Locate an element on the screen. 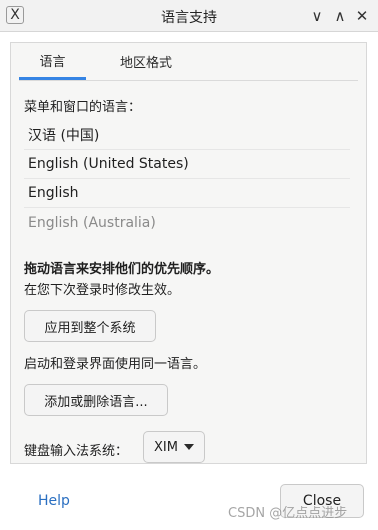  input-method-label: 键盘输入法系统： is located at coordinates (76, 451).